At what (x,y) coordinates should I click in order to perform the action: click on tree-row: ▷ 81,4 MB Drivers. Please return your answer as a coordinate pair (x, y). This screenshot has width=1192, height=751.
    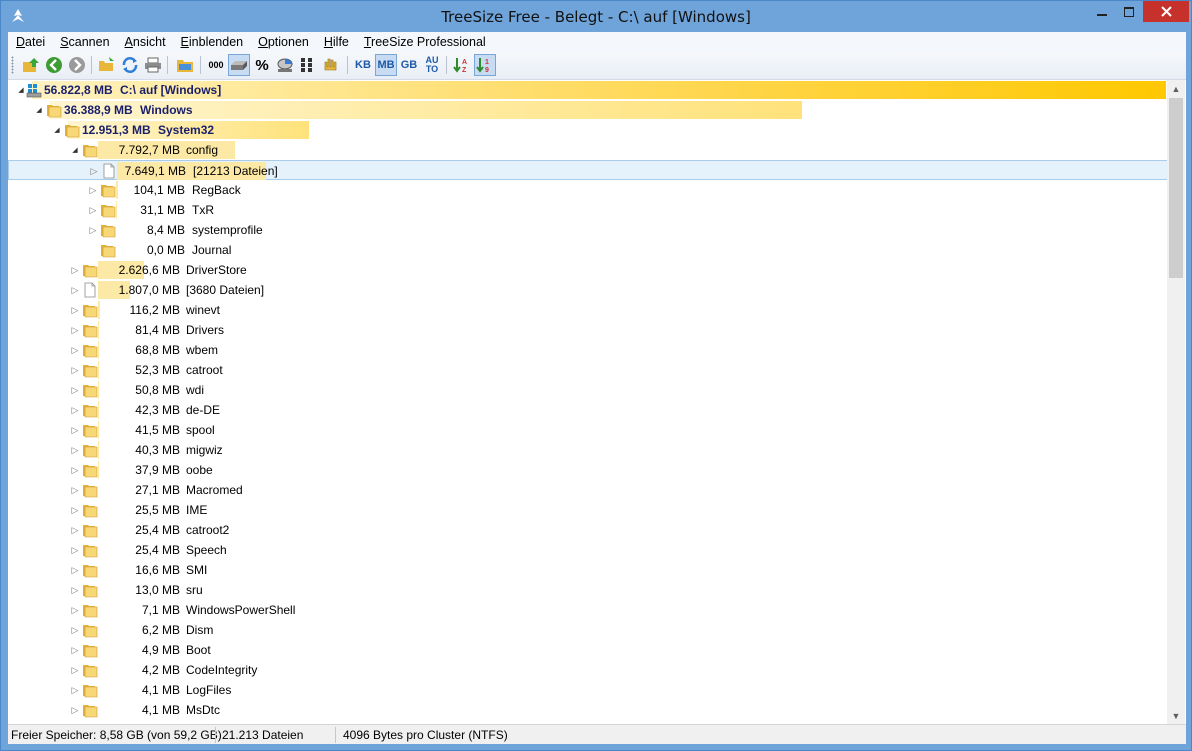
    Looking at the image, I should click on (588, 330).